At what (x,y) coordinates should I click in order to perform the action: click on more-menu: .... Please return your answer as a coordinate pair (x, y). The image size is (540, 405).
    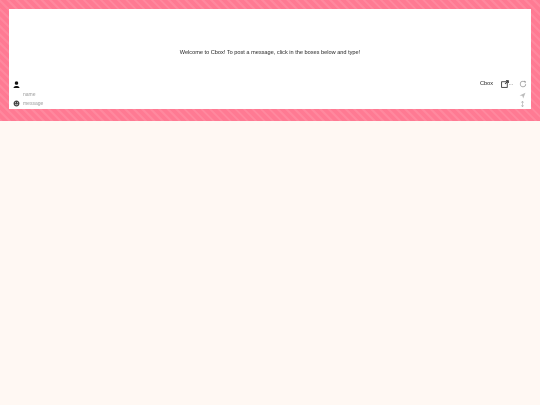
    Looking at the image, I should click on (511, 84).